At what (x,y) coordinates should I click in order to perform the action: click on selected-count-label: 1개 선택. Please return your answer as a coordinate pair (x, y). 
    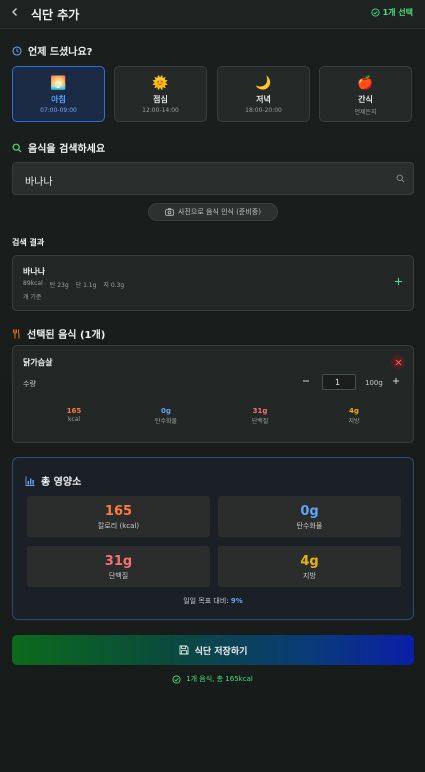
    Looking at the image, I should click on (397, 12).